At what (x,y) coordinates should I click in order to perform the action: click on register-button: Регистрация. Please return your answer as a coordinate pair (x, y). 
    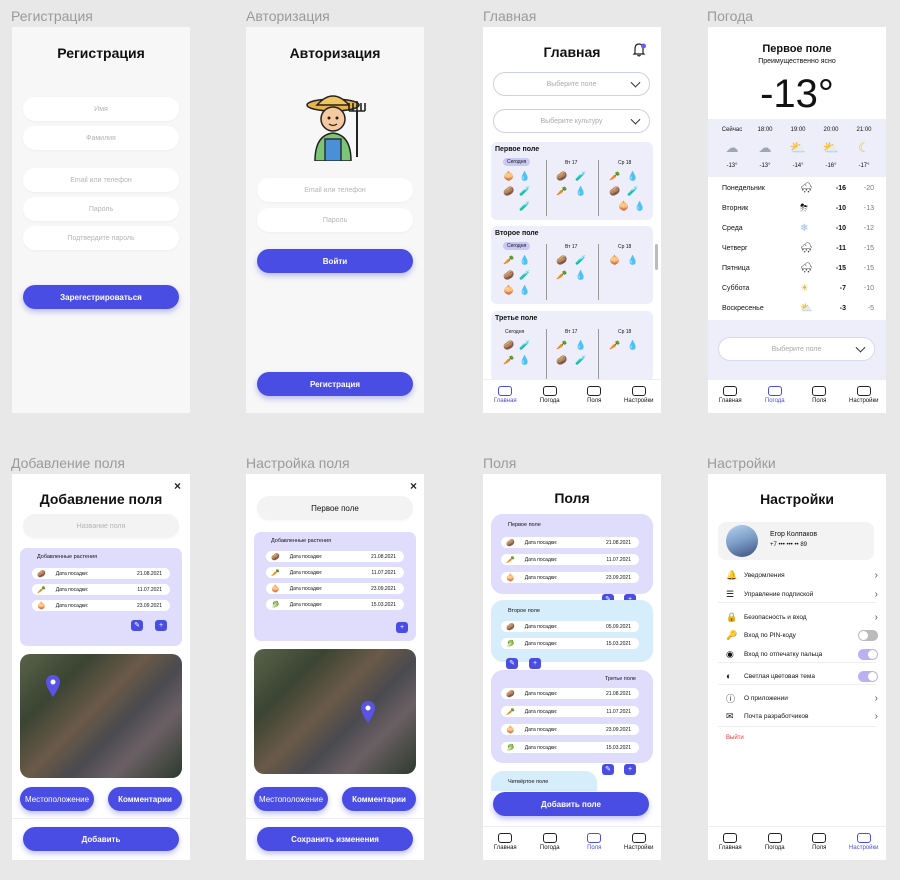
    Looking at the image, I should click on (335, 384).